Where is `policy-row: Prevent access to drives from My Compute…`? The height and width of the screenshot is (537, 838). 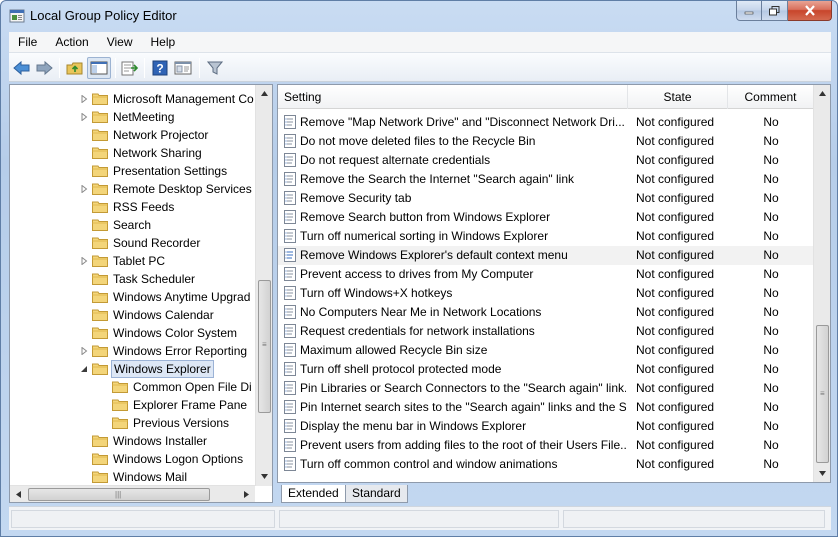
policy-row: Prevent access to drives from My Compute… is located at coordinates (546, 274).